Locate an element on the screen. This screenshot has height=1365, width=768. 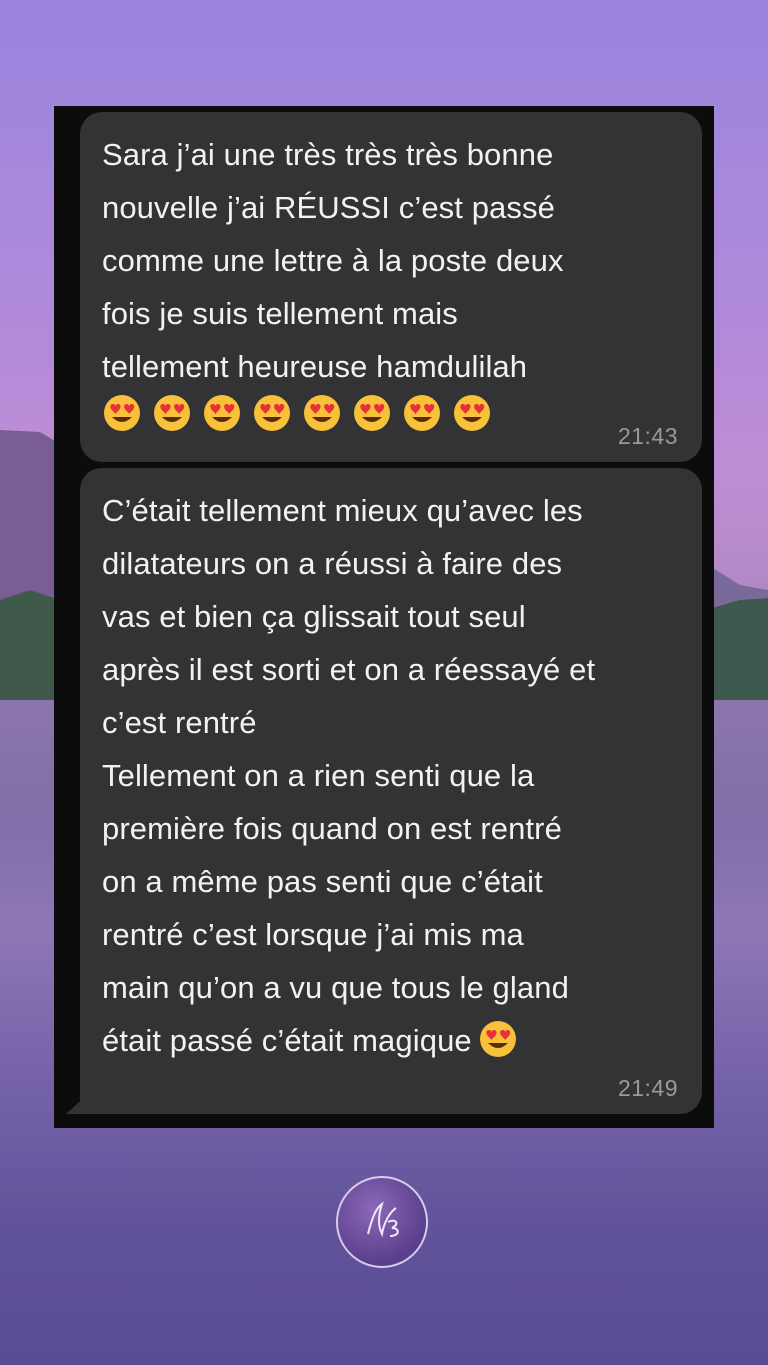
message-timestamp-2: 21:49 is located at coordinates (647, 1088).